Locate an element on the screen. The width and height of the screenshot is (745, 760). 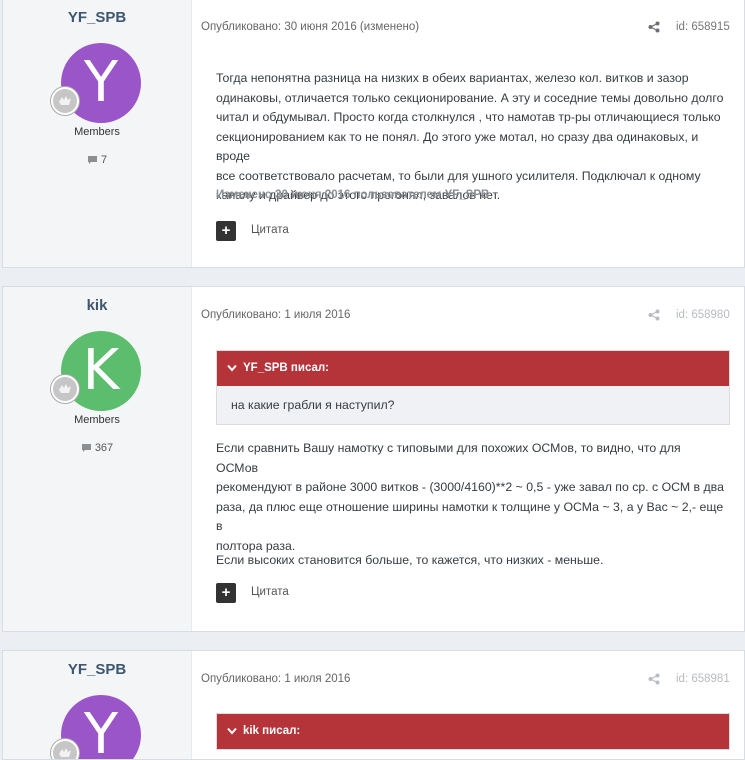
post-count: 367 is located at coordinates (97, 448).